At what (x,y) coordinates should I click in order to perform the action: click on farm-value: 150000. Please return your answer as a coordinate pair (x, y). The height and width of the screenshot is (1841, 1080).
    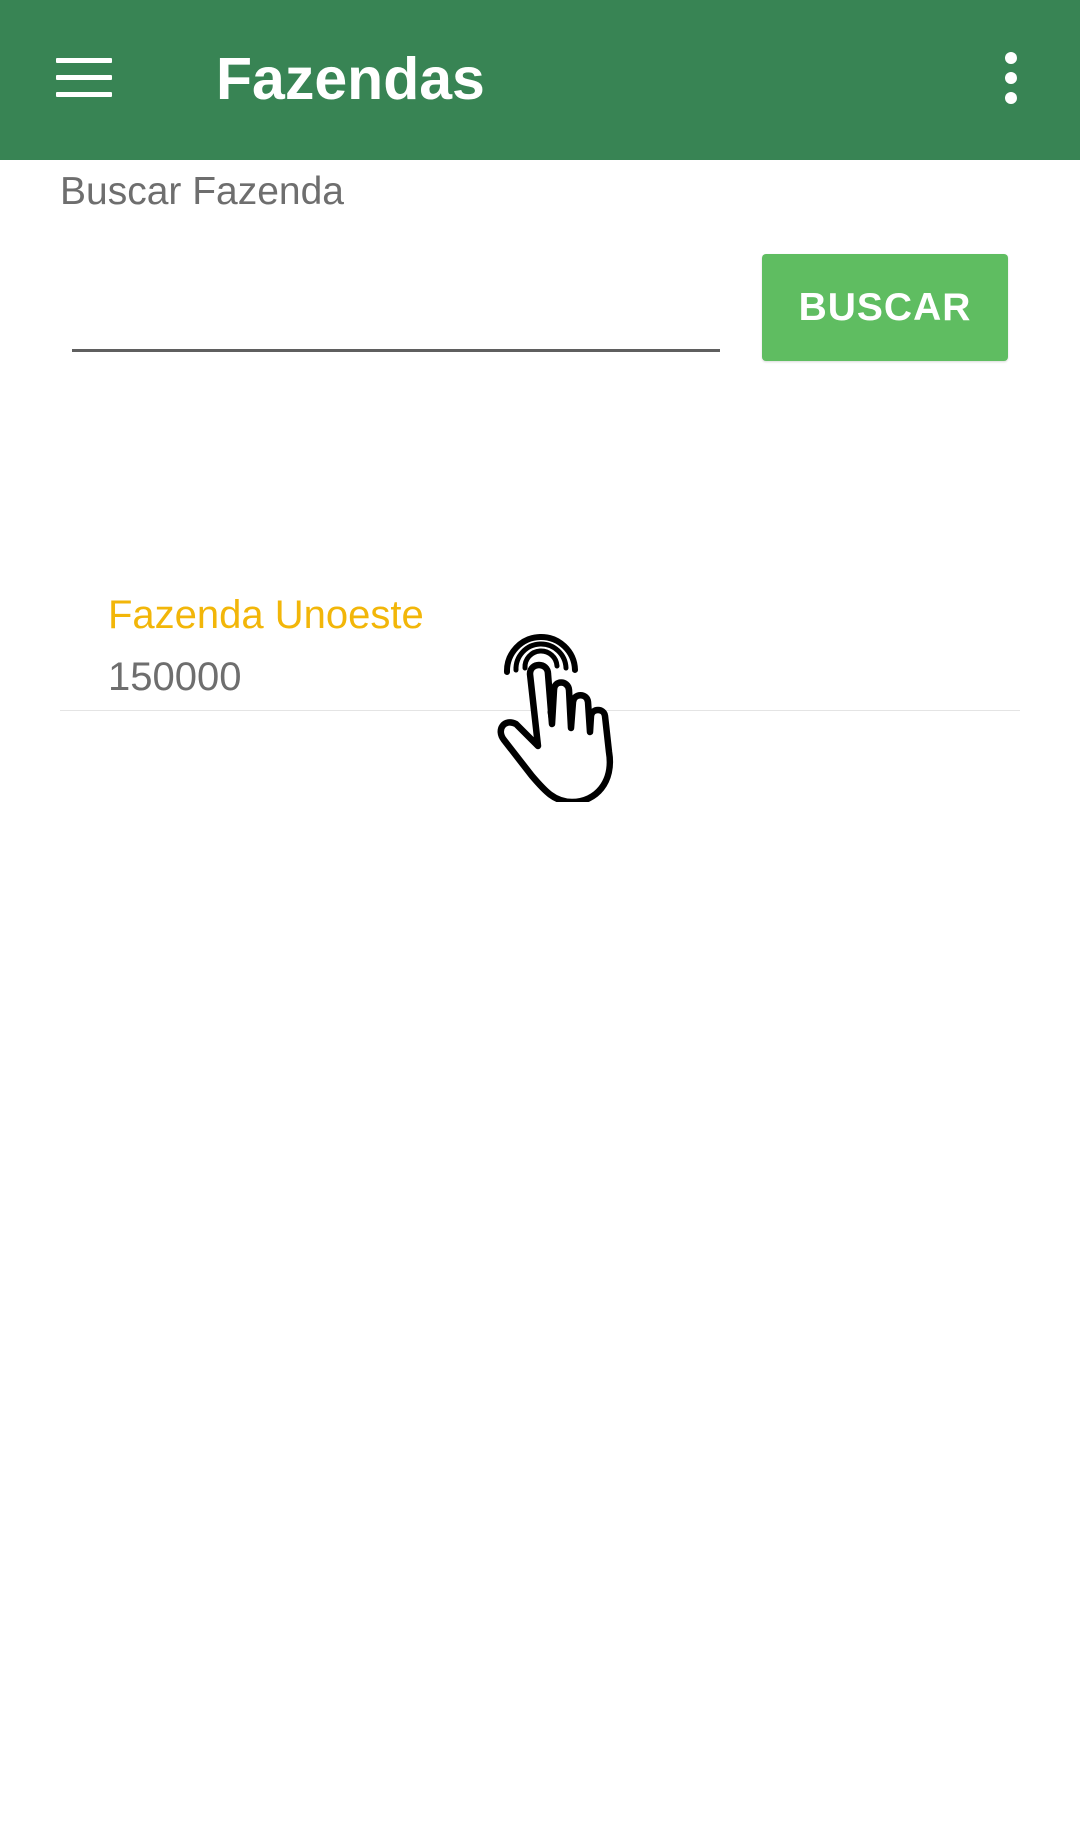
    Looking at the image, I should click on (175, 677).